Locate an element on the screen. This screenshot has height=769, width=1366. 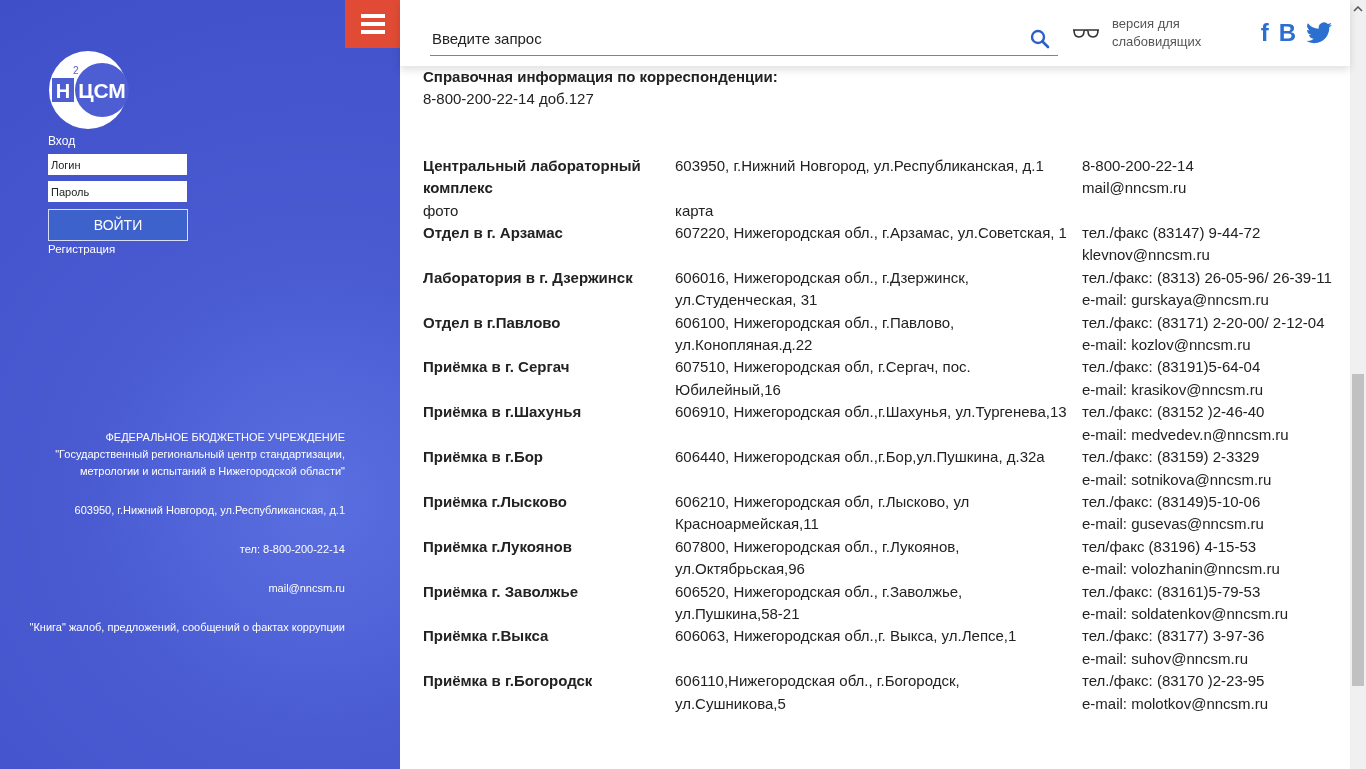
menu-button is located at coordinates (372, 24).